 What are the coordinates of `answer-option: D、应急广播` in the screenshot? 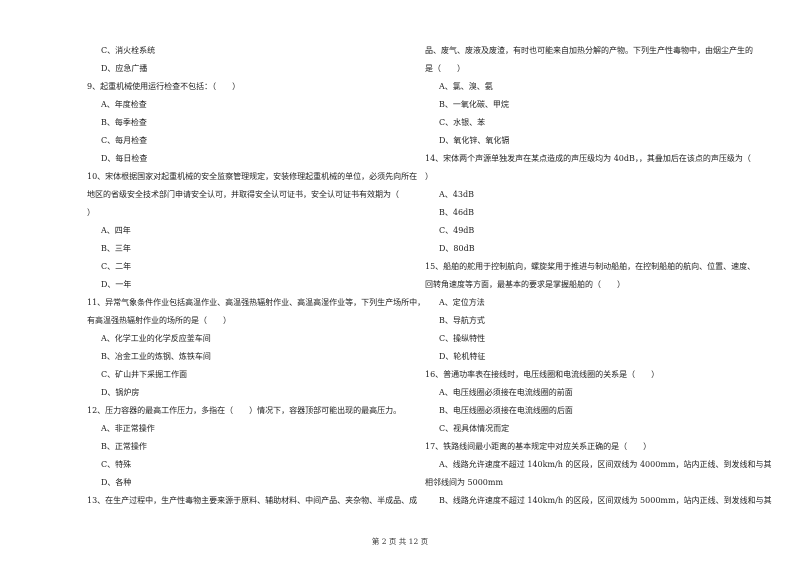 It's located at (124, 68).